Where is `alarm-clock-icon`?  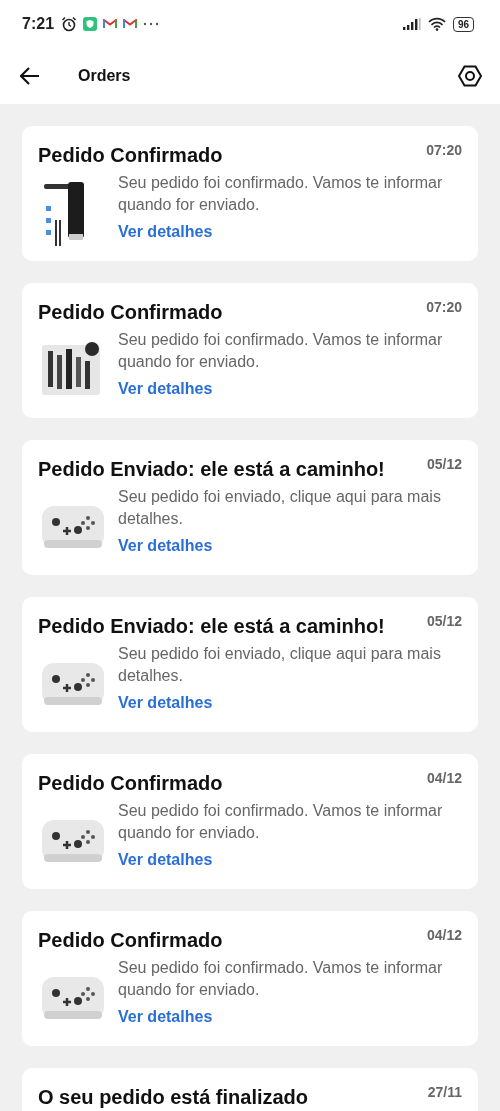 alarm-clock-icon is located at coordinates (69, 24).